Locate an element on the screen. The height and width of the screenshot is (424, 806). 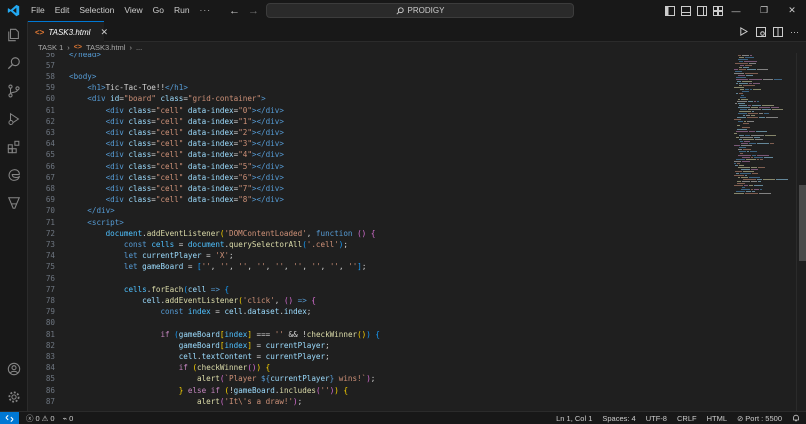
notifications-bell-icon is located at coordinates (796, 419).